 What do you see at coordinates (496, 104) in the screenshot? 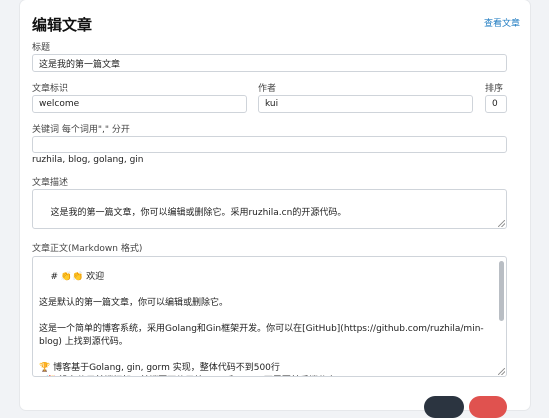
I see `order-input: 0` at bounding box center [496, 104].